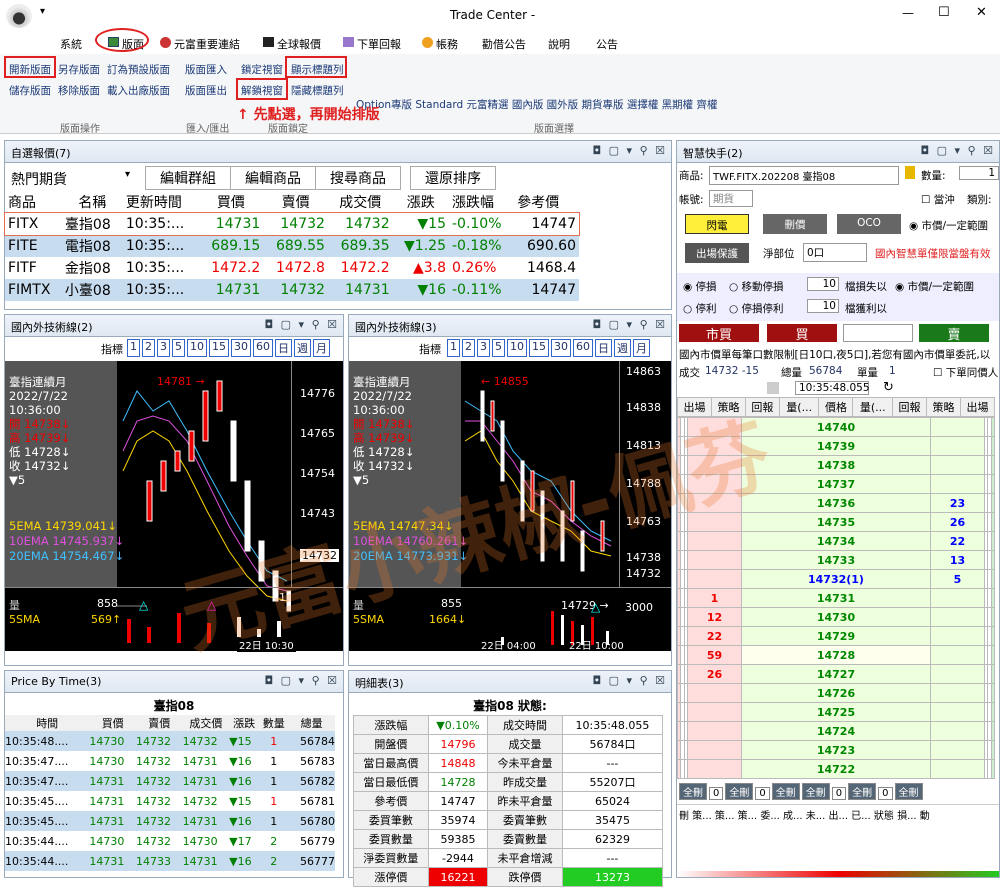 The image size is (1000, 887). What do you see at coordinates (170, 741) in the screenshot?
I see `table-row: 10:35:48.... 14730 14732 14732 ▼15 1 56784` at bounding box center [170, 741].